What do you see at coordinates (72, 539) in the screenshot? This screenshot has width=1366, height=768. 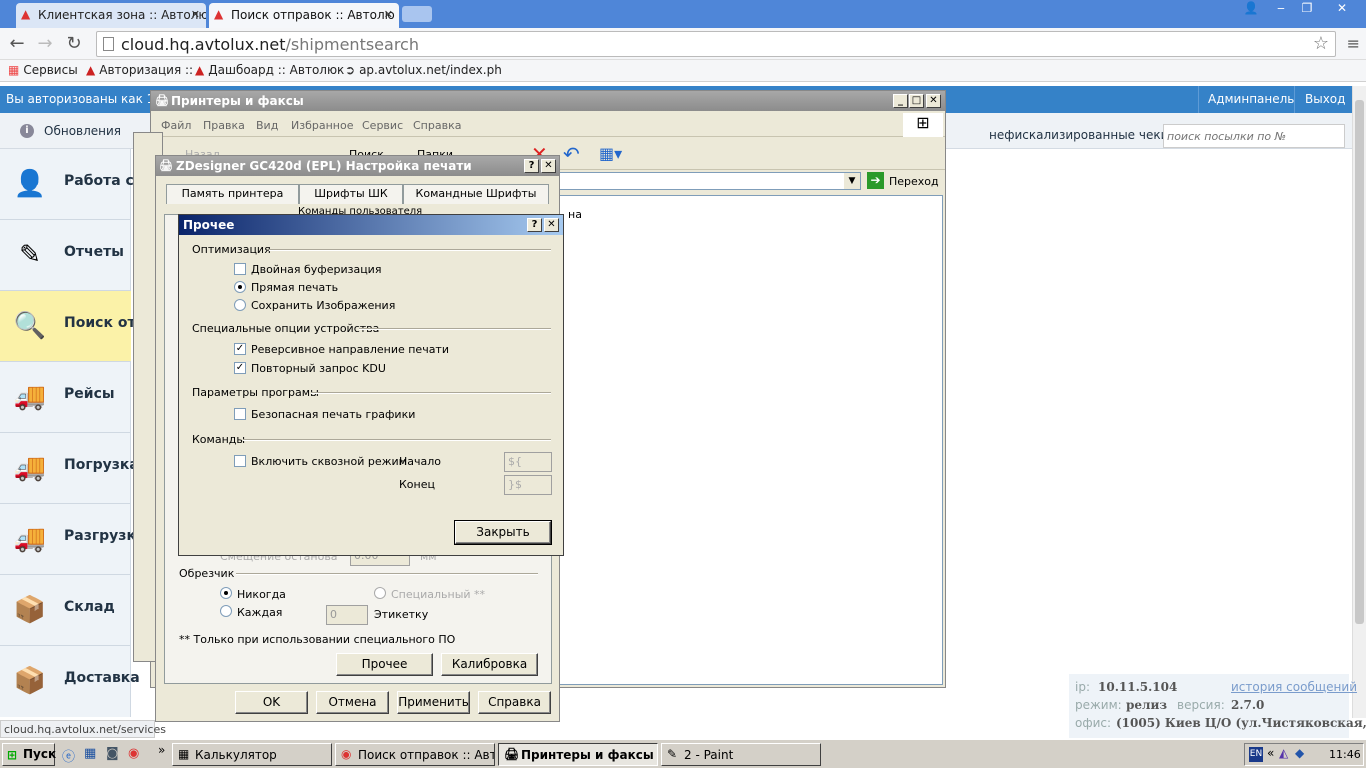 I see `sidebar-item-unloading: 🚚 Разгрузка` at bounding box center [72, 539].